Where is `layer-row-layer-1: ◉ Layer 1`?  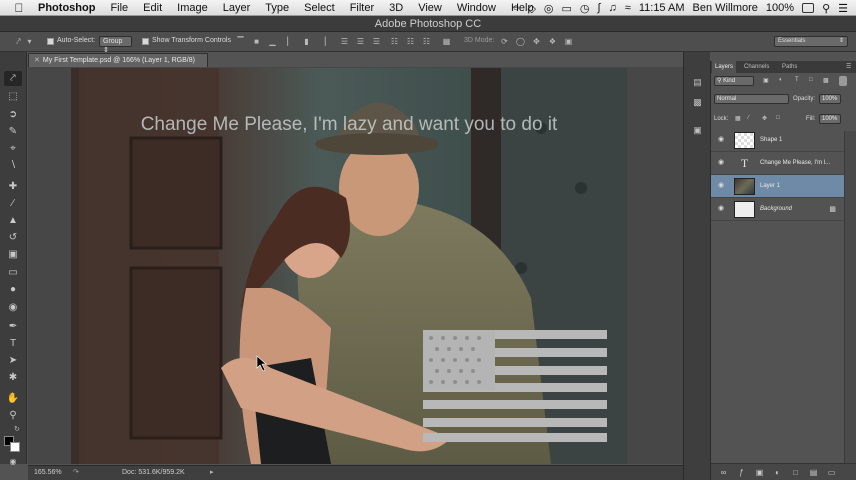
layer-row-layer-1: ◉ Layer 1 is located at coordinates (777, 186).